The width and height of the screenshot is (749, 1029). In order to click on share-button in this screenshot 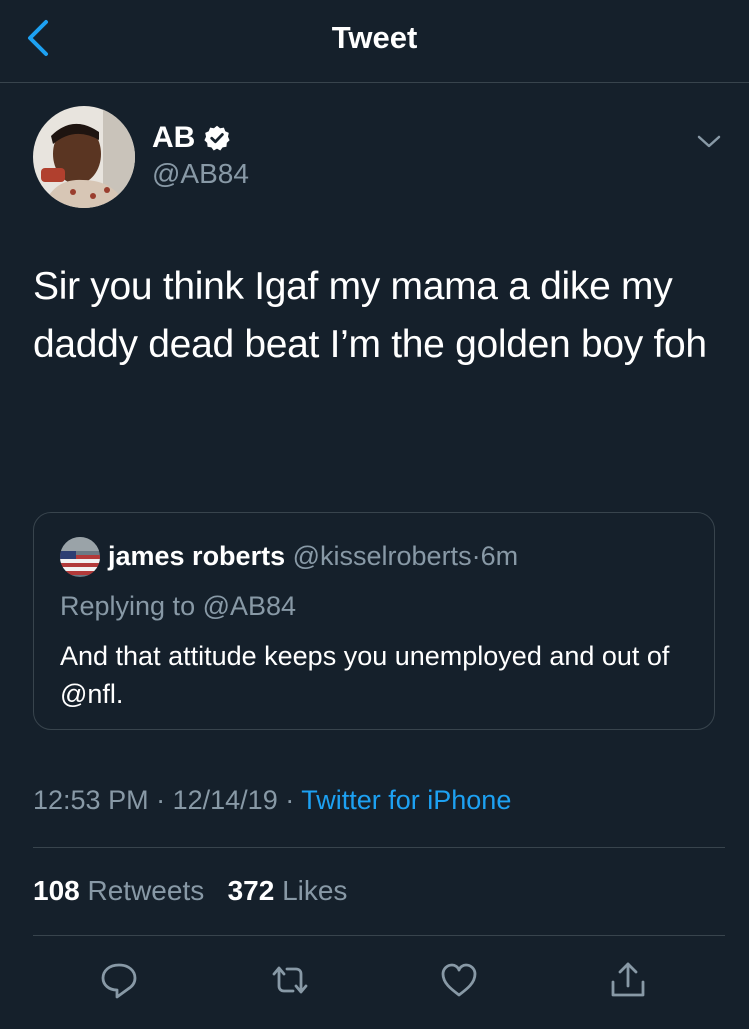, I will do `click(628, 980)`.